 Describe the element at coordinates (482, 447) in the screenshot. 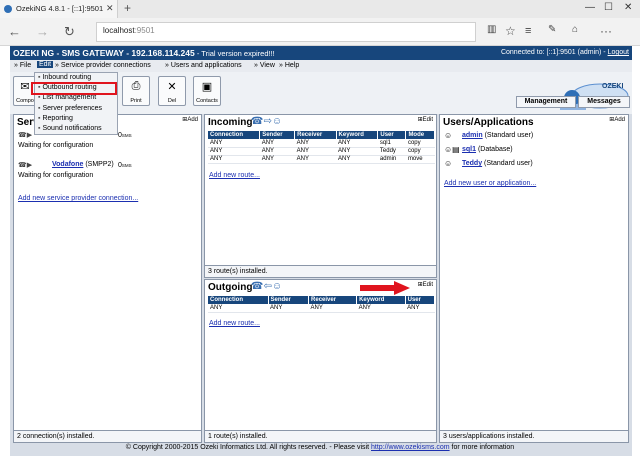

I see `footer-tail: for more information` at that location.